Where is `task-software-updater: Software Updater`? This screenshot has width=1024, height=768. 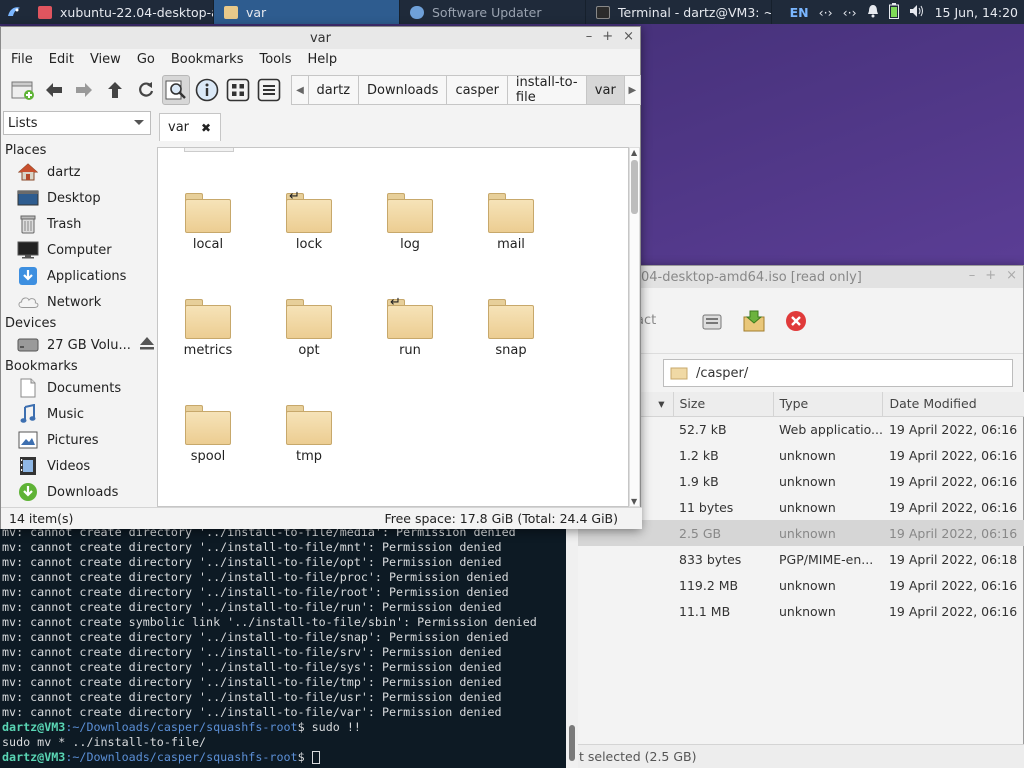
task-software-updater: Software Updater is located at coordinates (493, 12).